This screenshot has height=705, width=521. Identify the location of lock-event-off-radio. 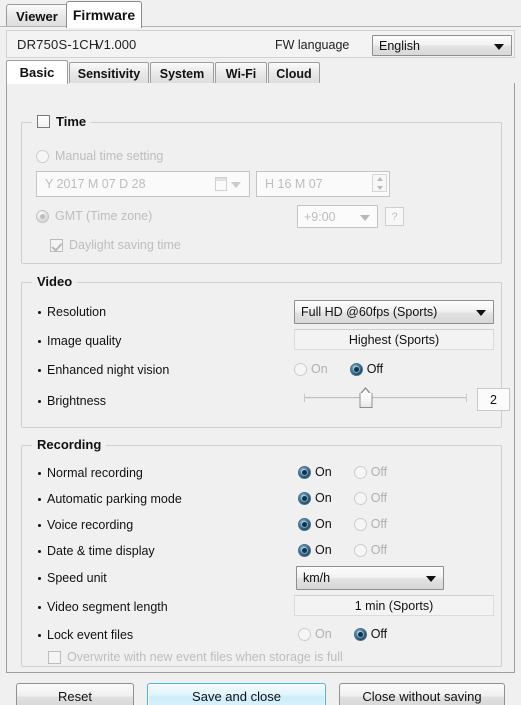
(360, 634).